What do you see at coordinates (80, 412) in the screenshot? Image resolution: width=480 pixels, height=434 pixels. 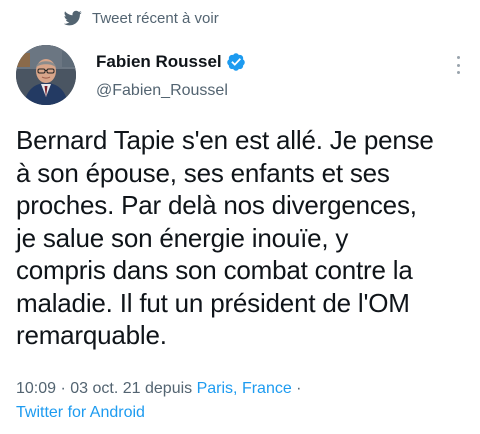 I see `tweet-client-link: Twitter for Android` at bounding box center [80, 412].